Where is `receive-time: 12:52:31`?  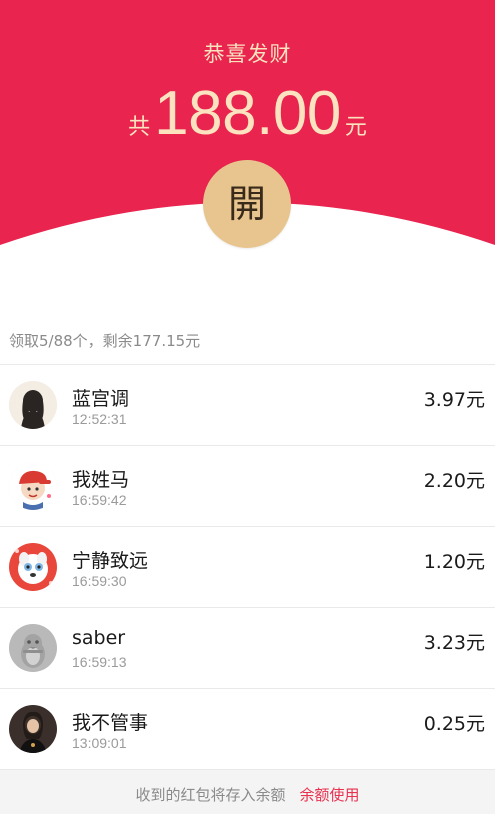 receive-time: 12:52:31 is located at coordinates (99, 419).